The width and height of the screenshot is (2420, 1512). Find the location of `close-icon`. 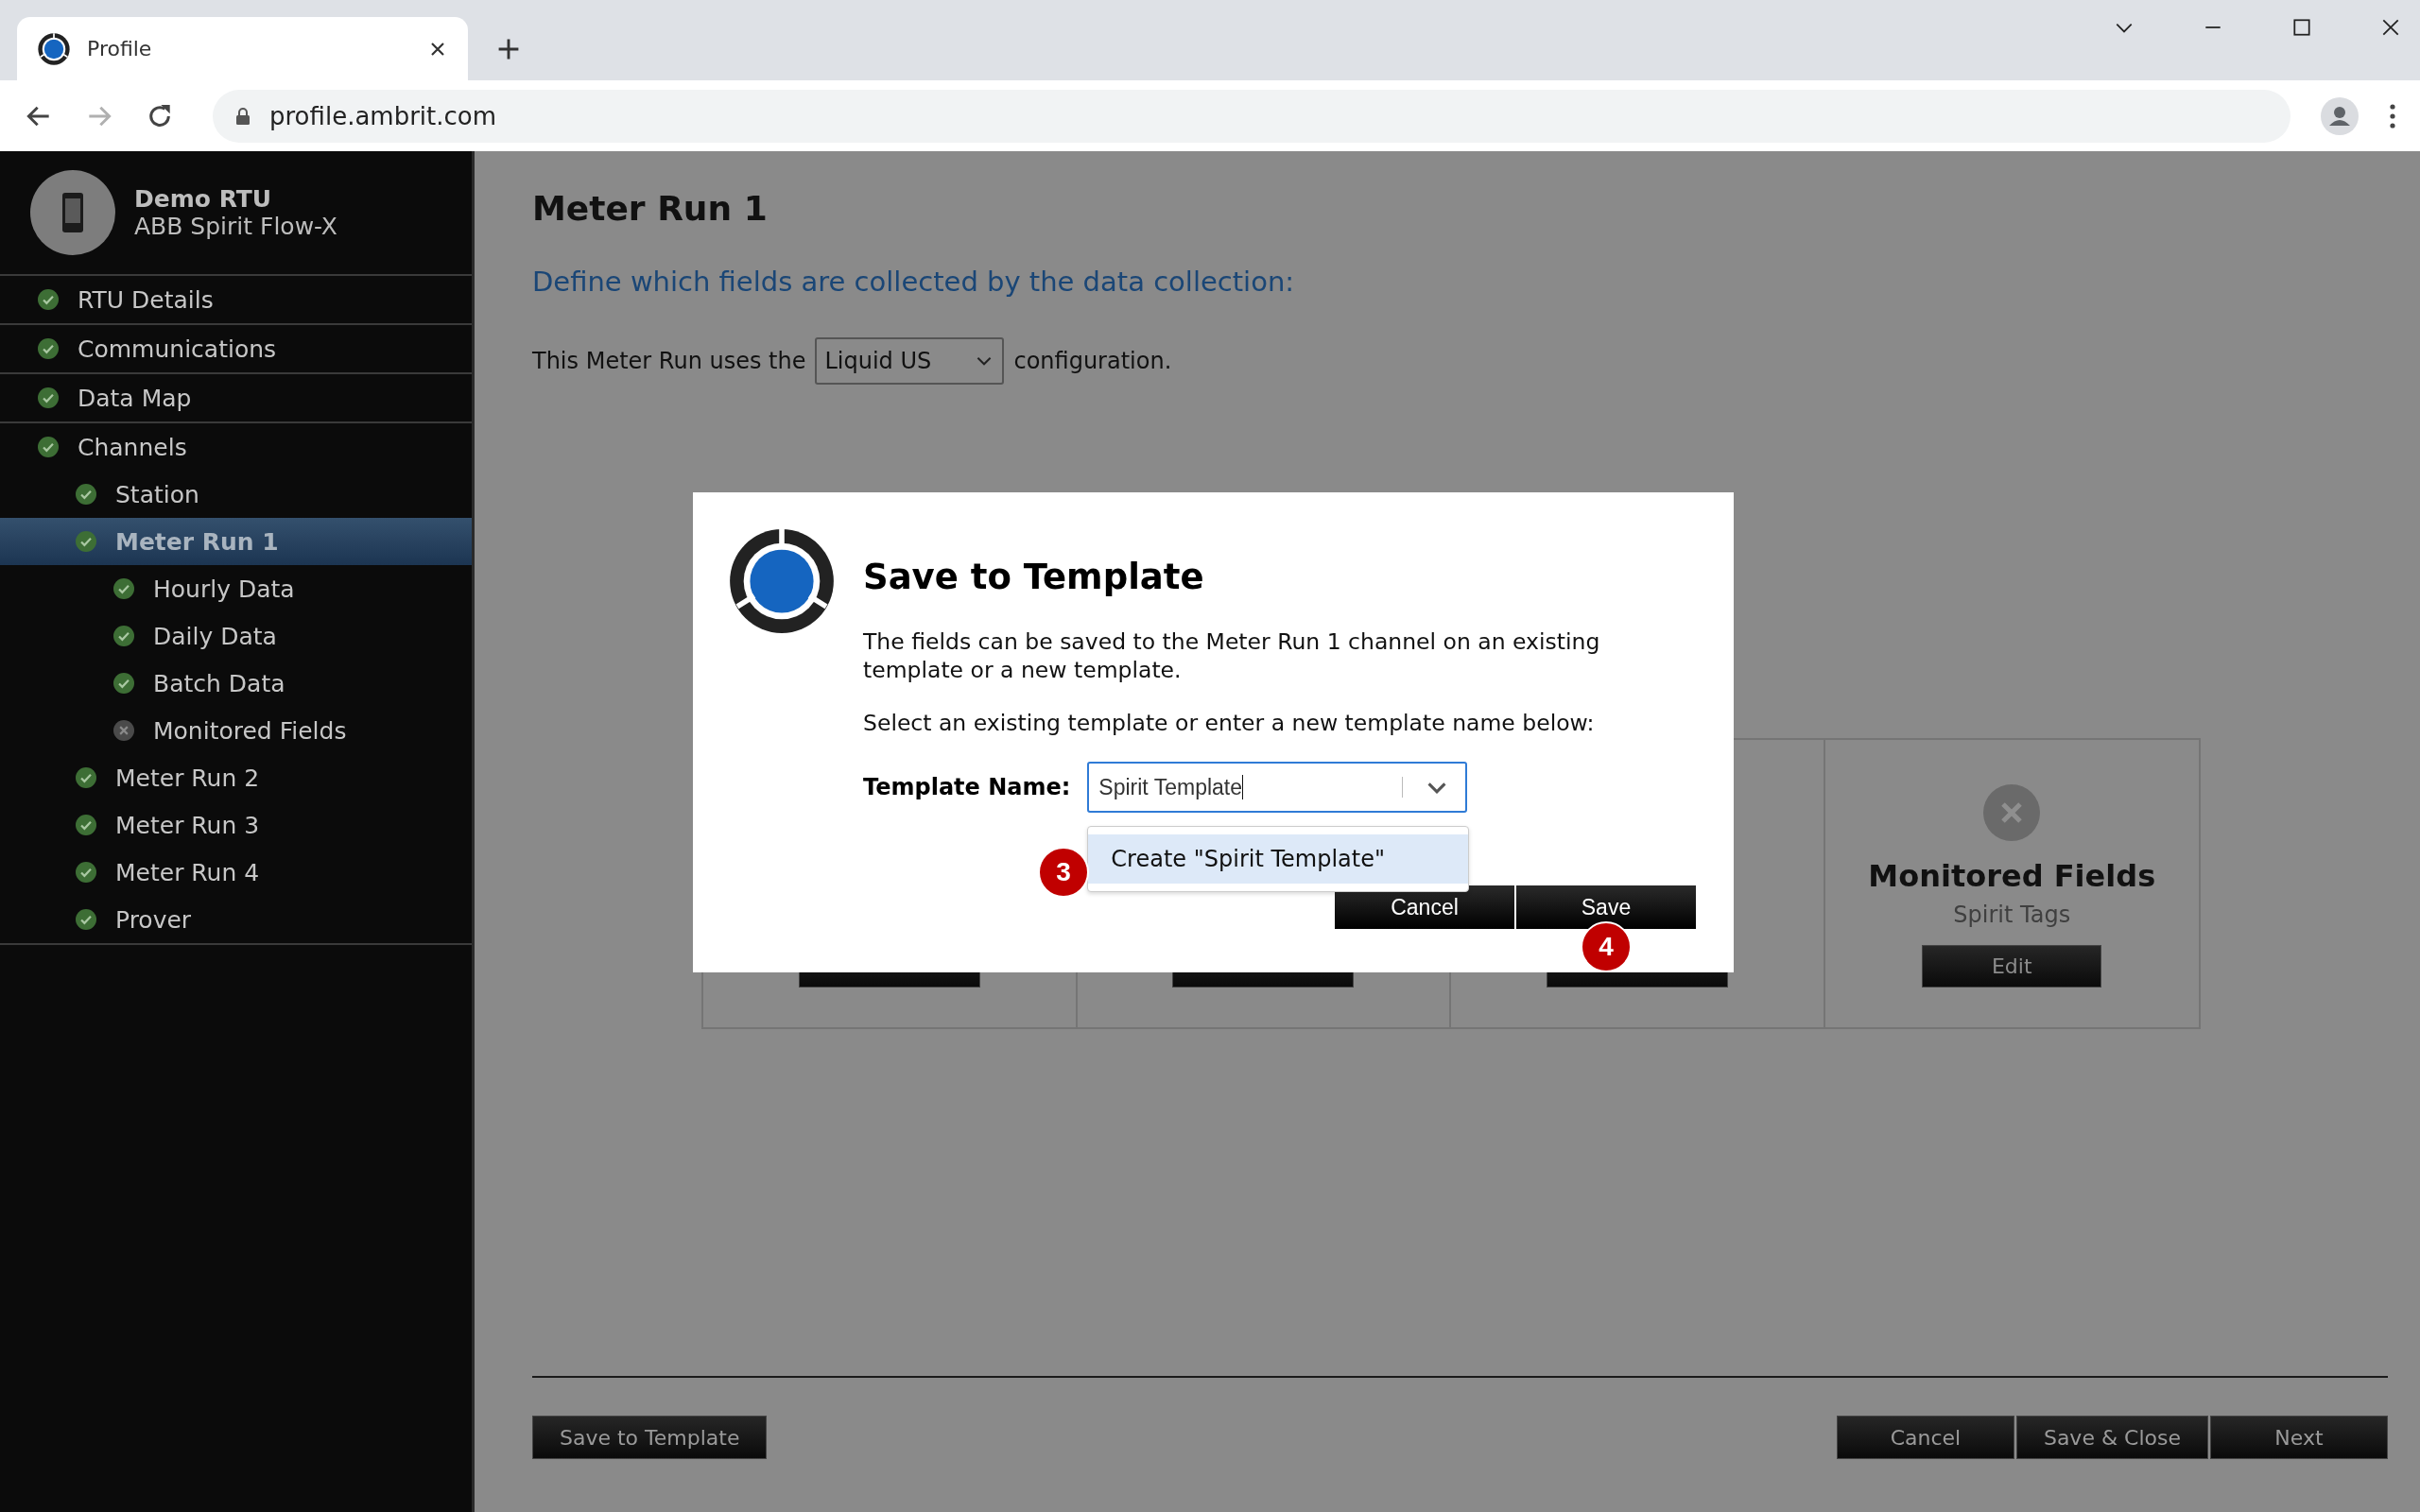

close-icon is located at coordinates (2390, 27).